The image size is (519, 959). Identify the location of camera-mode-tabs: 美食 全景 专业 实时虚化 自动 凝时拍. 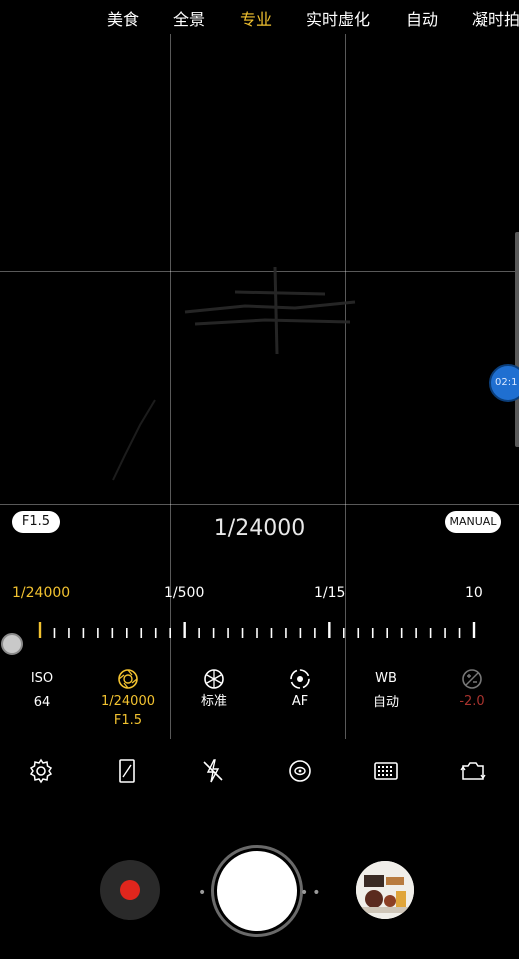
(259, 17).